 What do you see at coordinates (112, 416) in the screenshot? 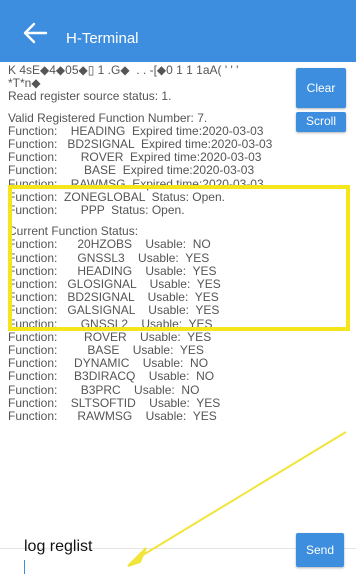
I see `terminal-line: Function: RAWMSG Usable: YES` at bounding box center [112, 416].